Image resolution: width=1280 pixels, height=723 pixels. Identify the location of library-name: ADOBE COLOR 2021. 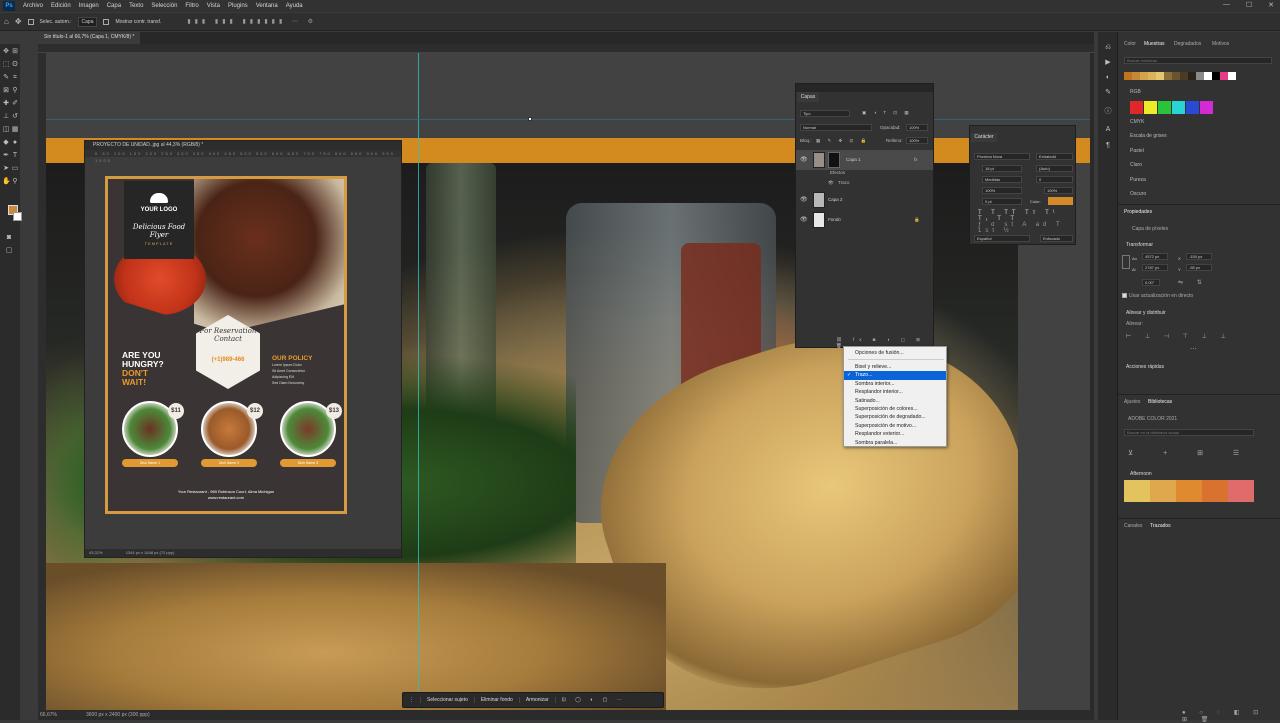
(1152, 419).